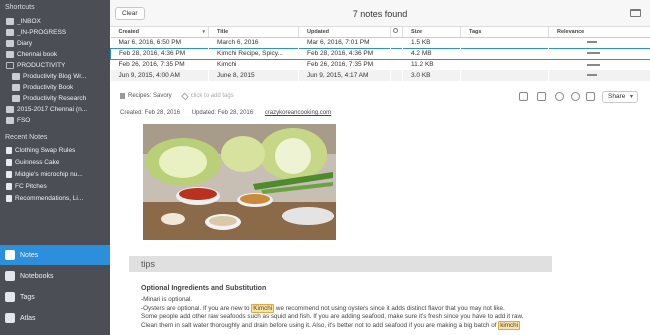 This screenshot has width=650, height=335. What do you see at coordinates (31, 186) in the screenshot?
I see `recent-note-label: FC Pitches` at bounding box center [31, 186].